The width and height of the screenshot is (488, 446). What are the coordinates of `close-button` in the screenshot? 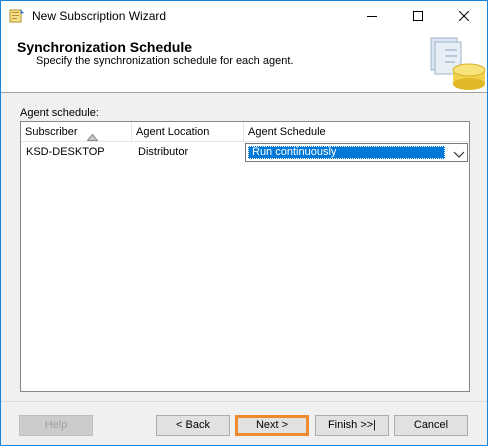 It's located at (464, 16).